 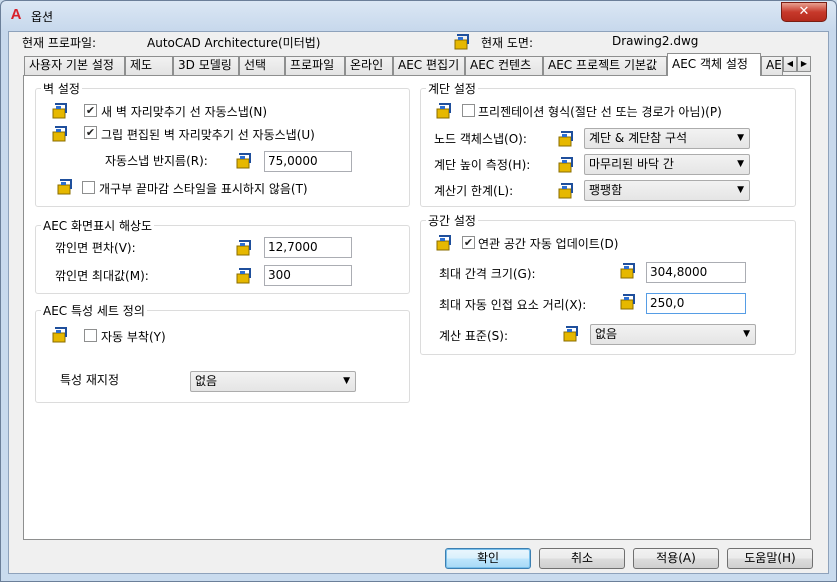 I want to click on facet-maximum-label: 깎인면 최대값(M):, so click(x=102, y=276).